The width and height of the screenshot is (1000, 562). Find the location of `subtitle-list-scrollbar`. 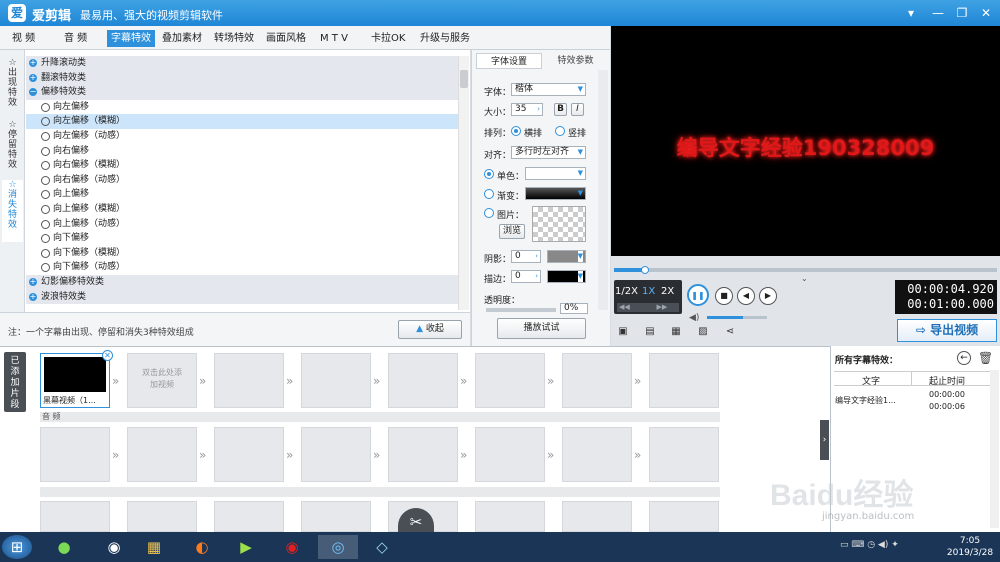

subtitle-list-scrollbar is located at coordinates (994, 449).